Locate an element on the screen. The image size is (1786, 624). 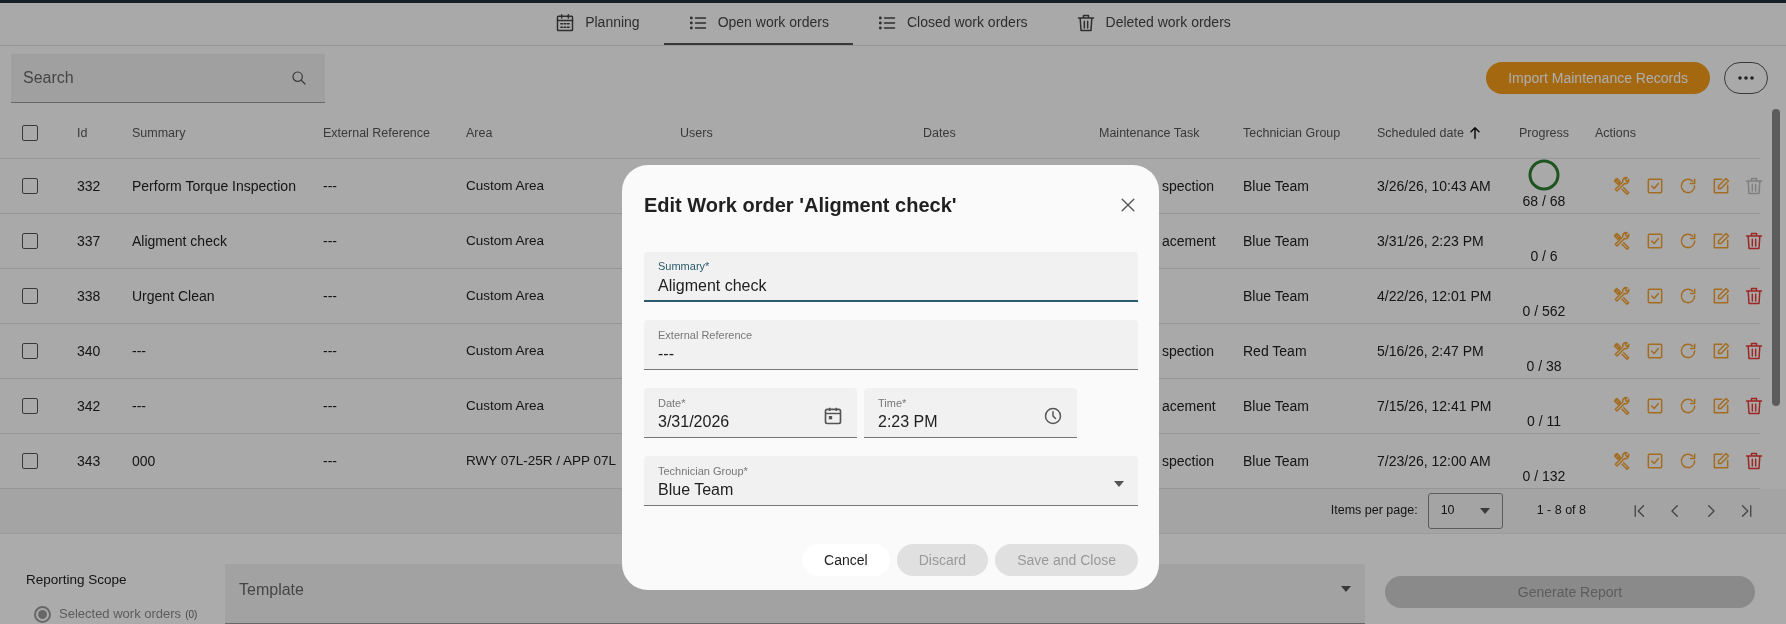
tab: Planning is located at coordinates (597, 23).